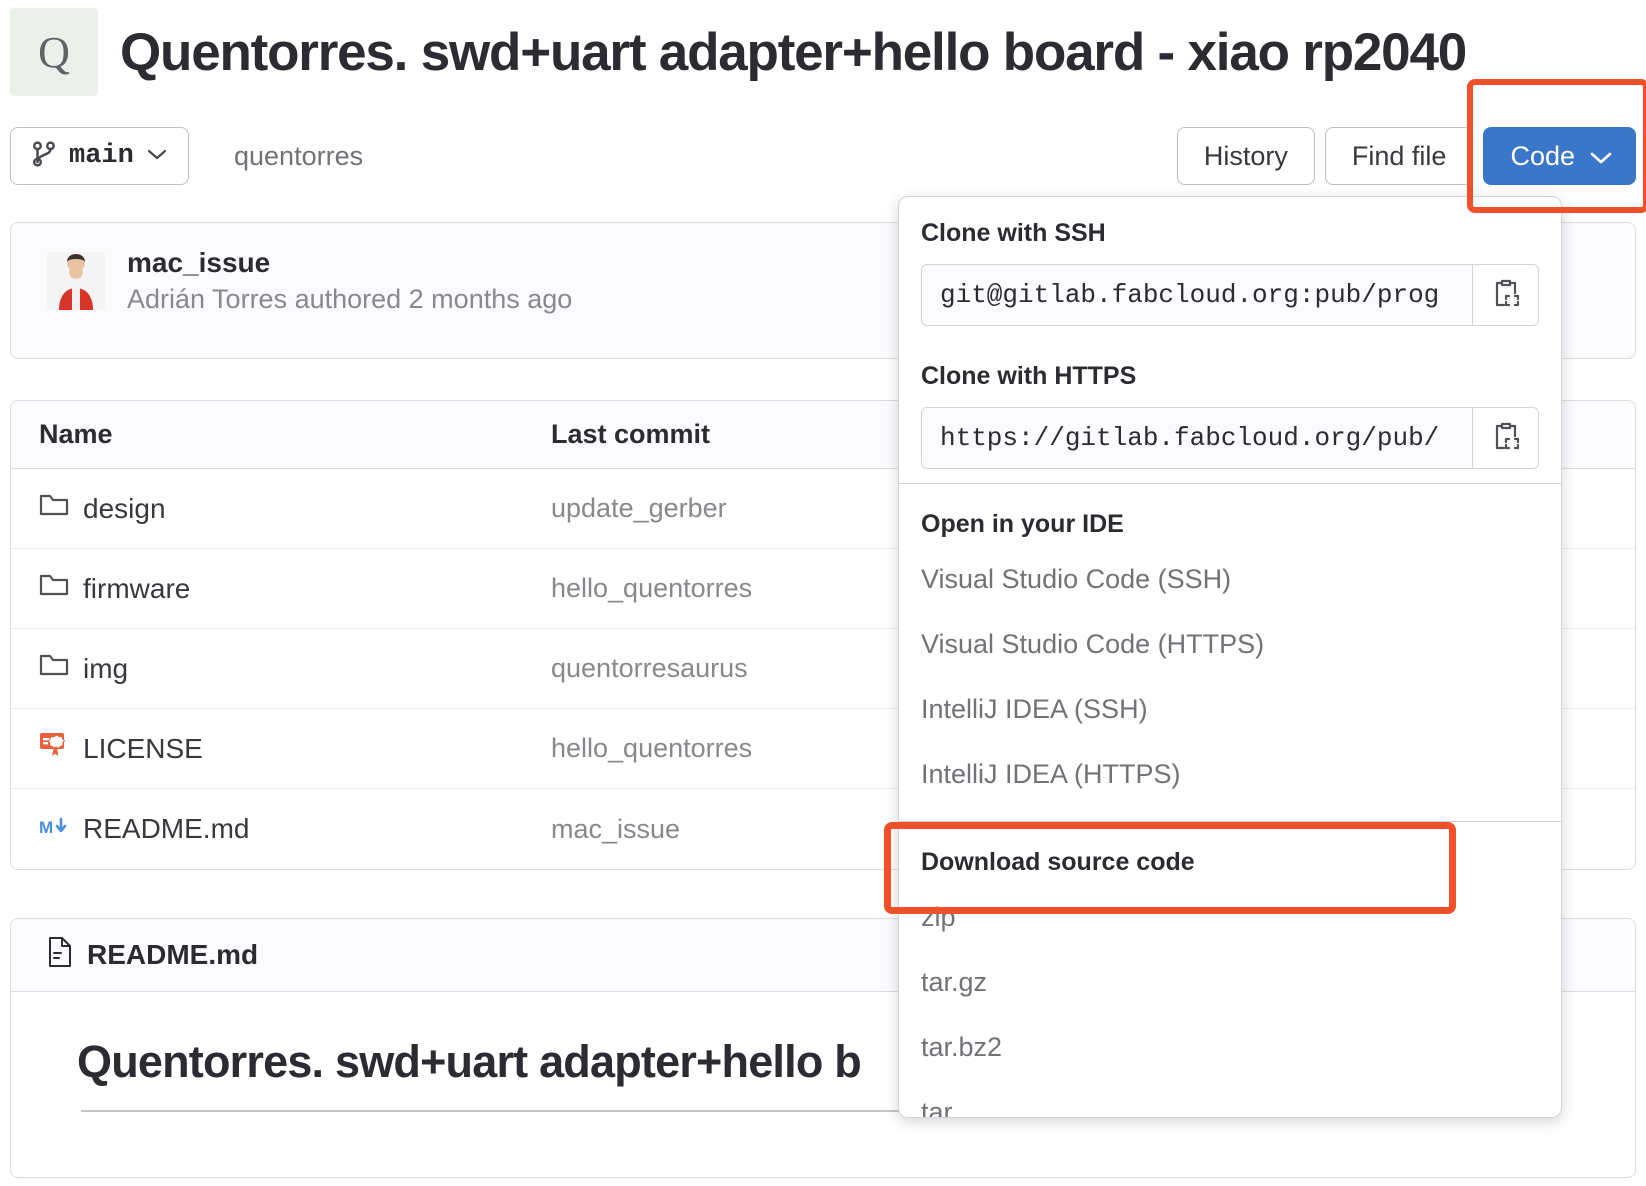 The height and width of the screenshot is (1186, 1646). Describe the element at coordinates (137, 588) in the screenshot. I see `file-name: firmware` at that location.